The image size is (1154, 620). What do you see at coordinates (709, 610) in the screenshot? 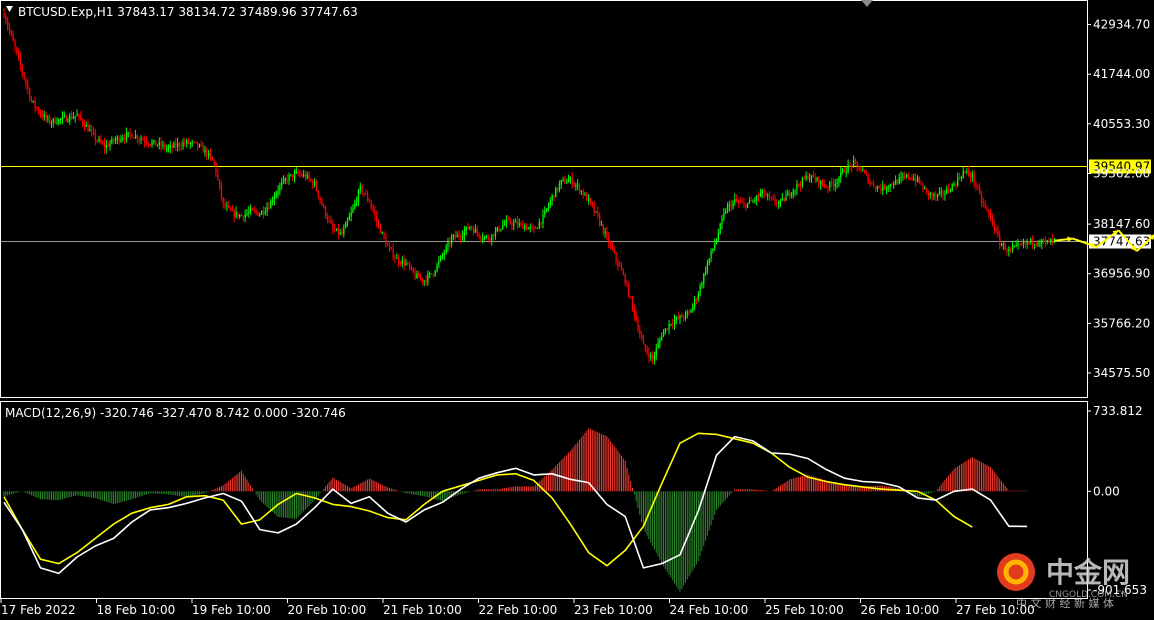
I see `time-tick-label: 24 Feb 10:00` at bounding box center [709, 610].